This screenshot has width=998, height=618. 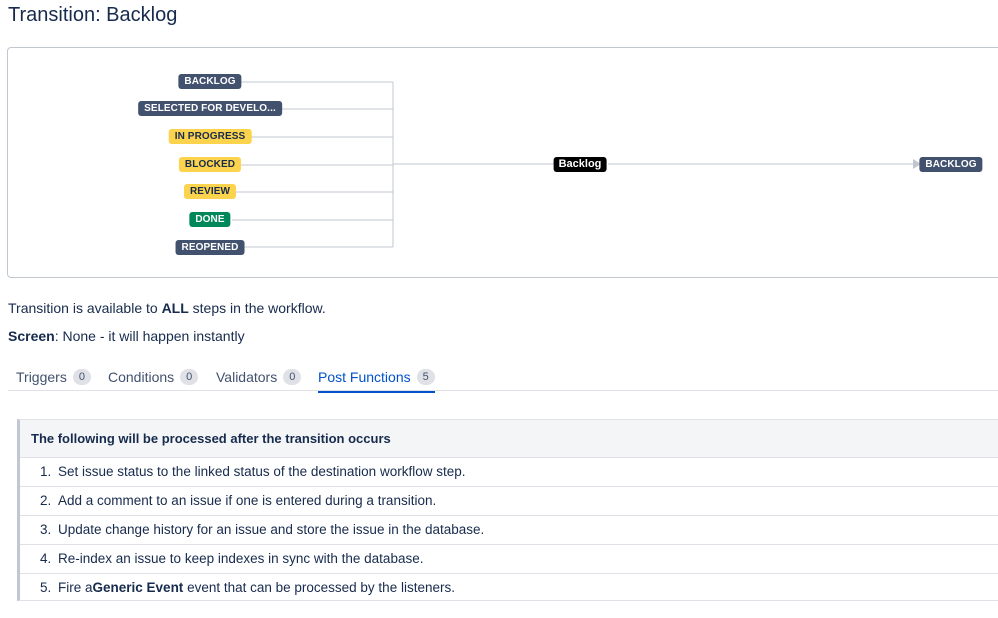 What do you see at coordinates (210, 219) in the screenshot?
I see `from-status-done: DONE` at bounding box center [210, 219].